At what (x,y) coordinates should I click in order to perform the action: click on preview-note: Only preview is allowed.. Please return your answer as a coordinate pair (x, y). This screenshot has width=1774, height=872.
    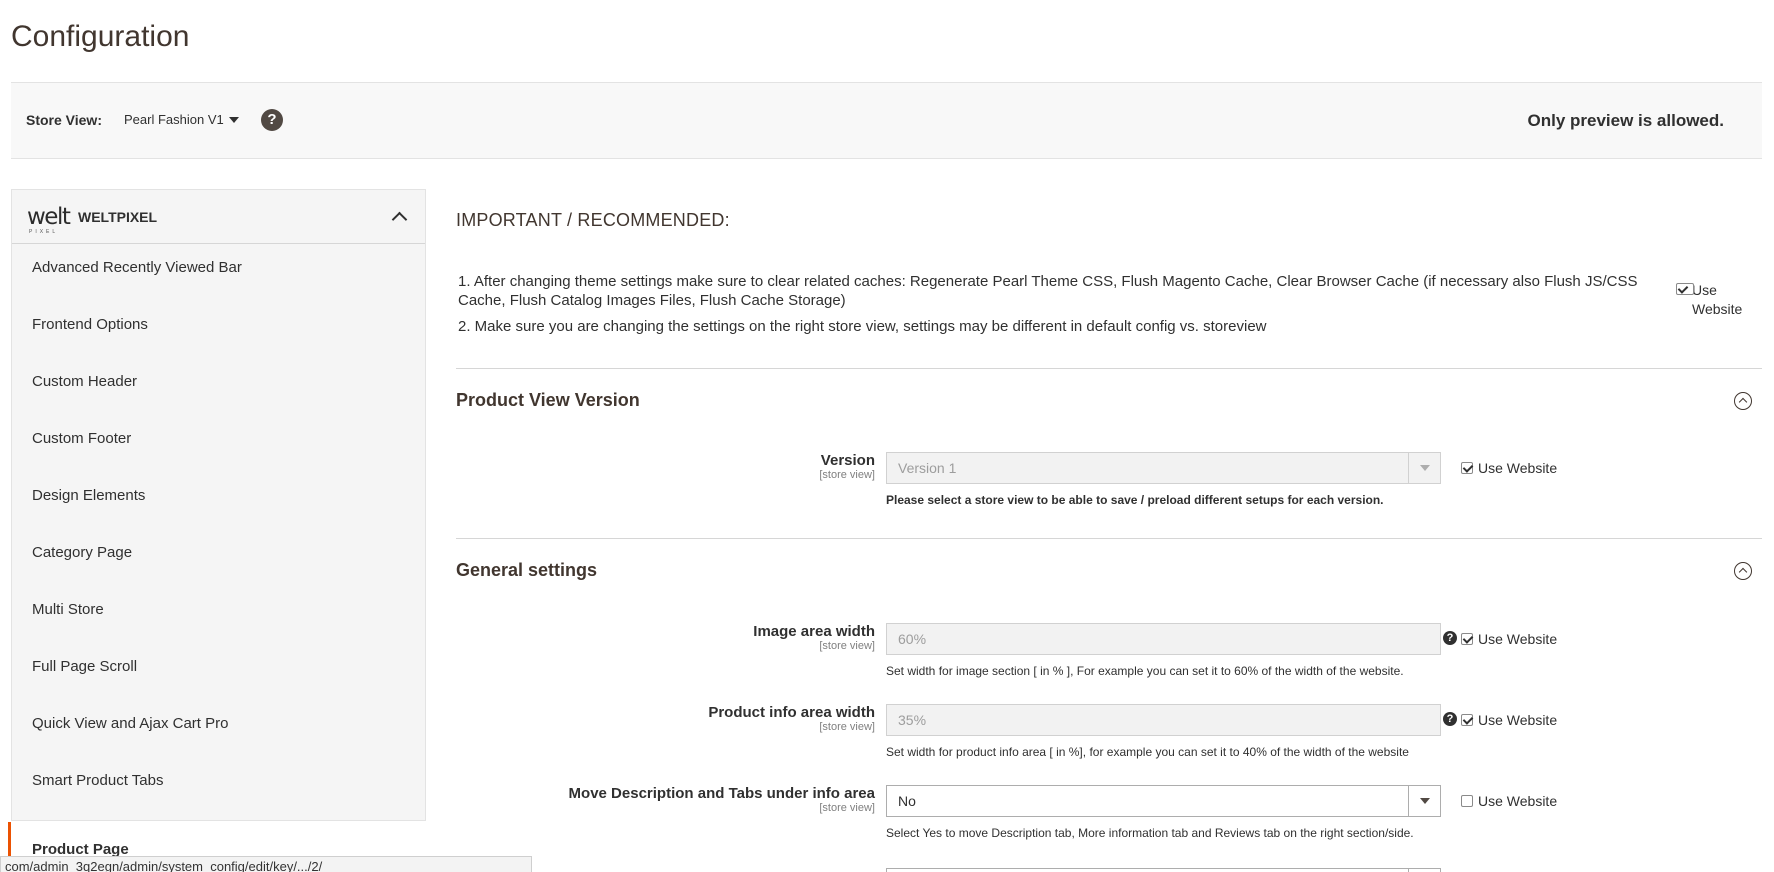
    Looking at the image, I should click on (1625, 120).